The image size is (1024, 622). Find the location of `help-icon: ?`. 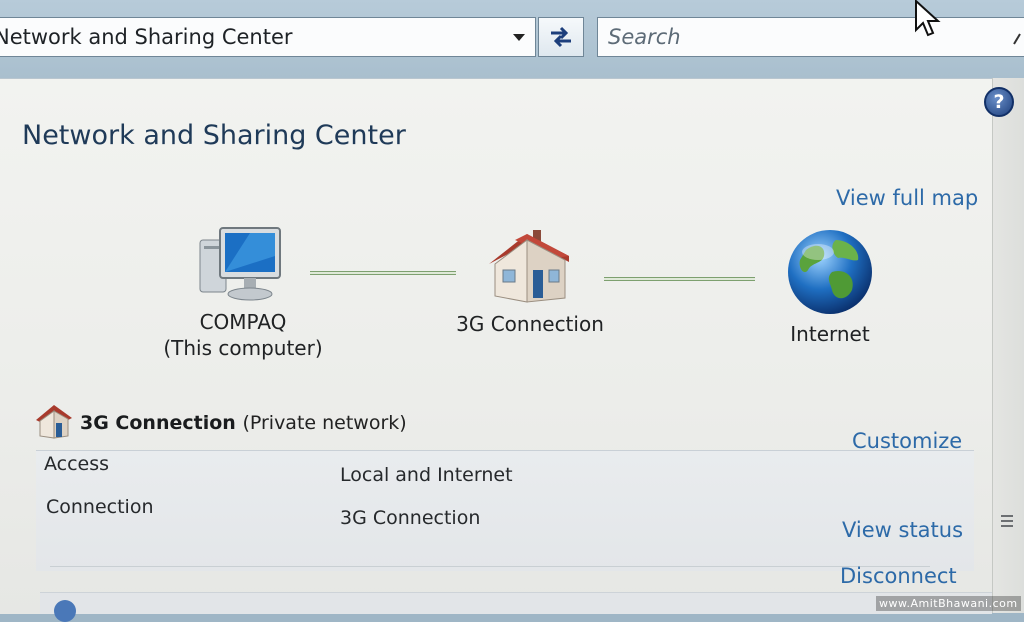

help-icon: ? is located at coordinates (999, 102).